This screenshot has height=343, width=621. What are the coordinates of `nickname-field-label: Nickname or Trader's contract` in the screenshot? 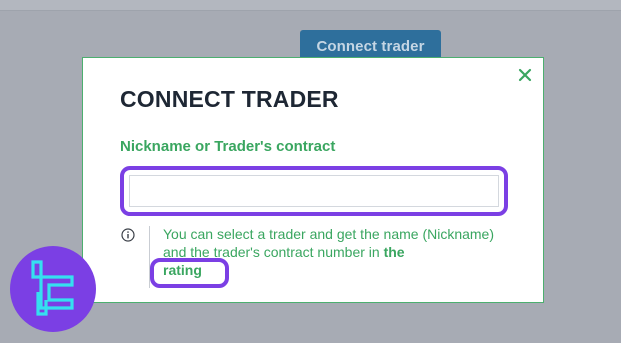 It's located at (228, 146).